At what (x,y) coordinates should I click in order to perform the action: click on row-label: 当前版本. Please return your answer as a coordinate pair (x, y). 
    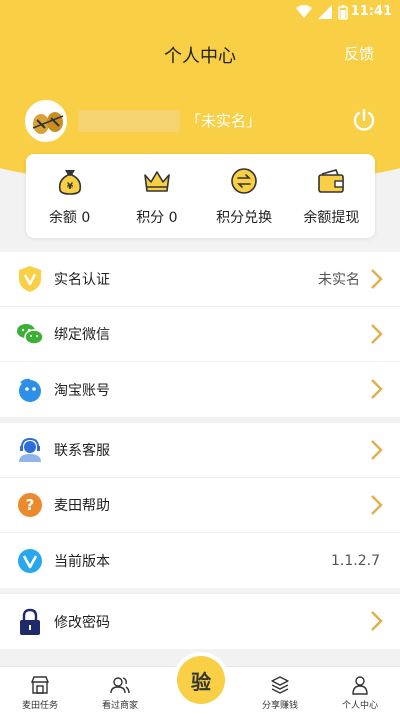
    Looking at the image, I should click on (82, 561).